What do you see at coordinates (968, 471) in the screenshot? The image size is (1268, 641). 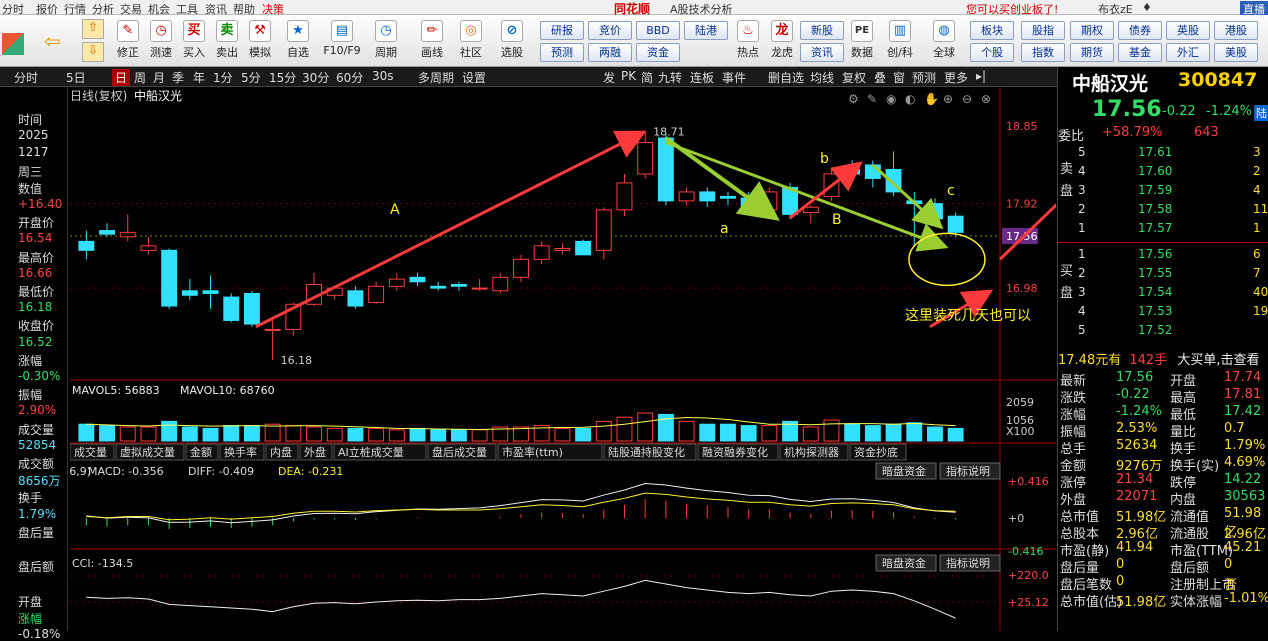 I see `macd-button: 指标说明` at bounding box center [968, 471].